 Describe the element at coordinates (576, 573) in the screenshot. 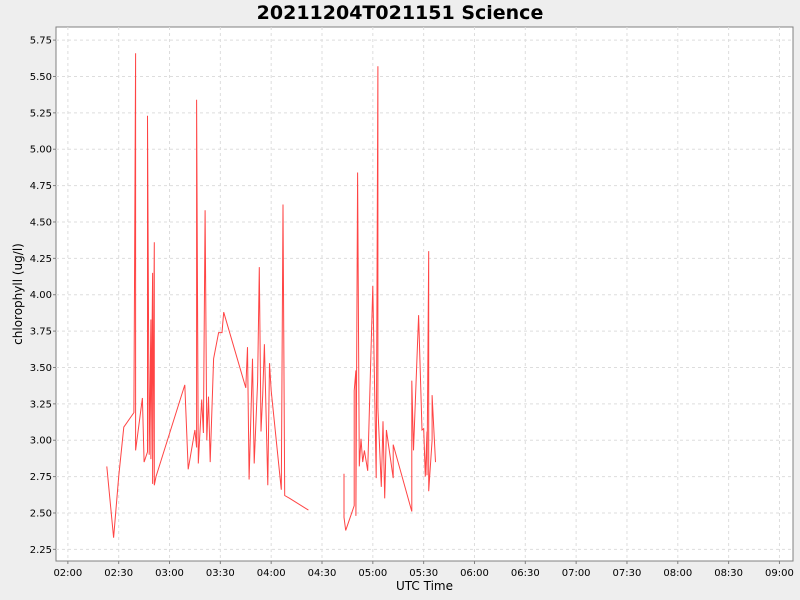

I see `x-tick-label: 07:00` at that location.